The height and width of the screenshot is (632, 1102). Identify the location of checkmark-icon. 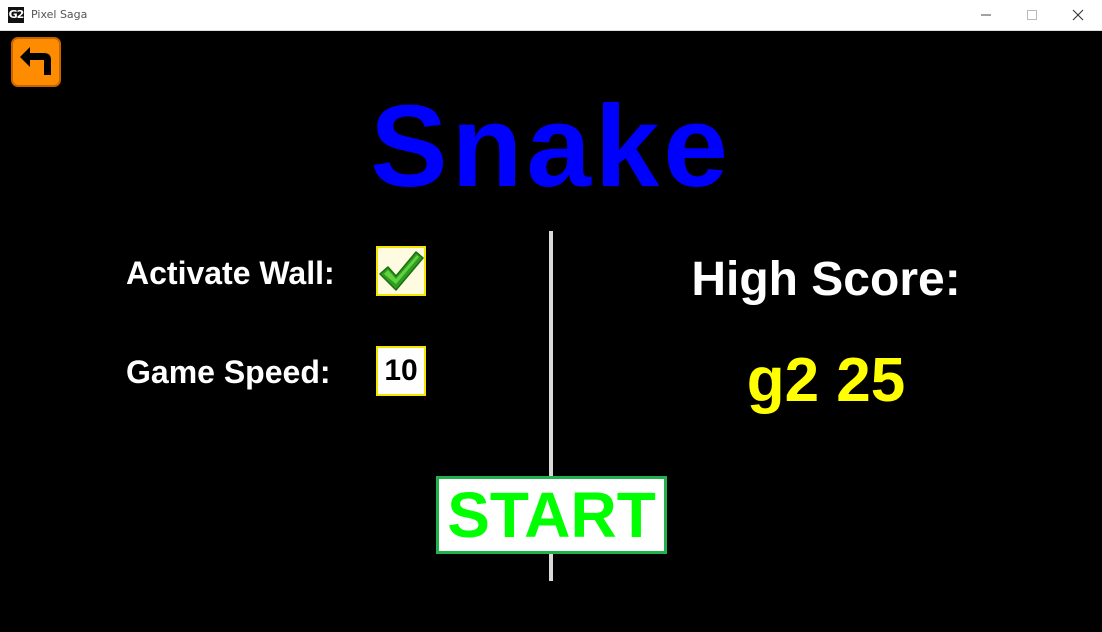
(401, 271).